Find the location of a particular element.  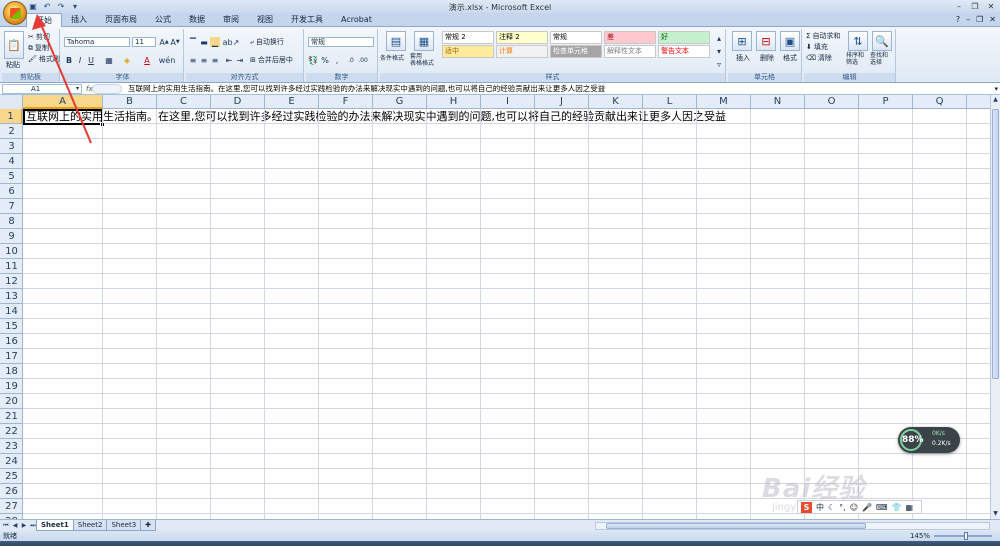

italic-icon: I is located at coordinates (80, 60).